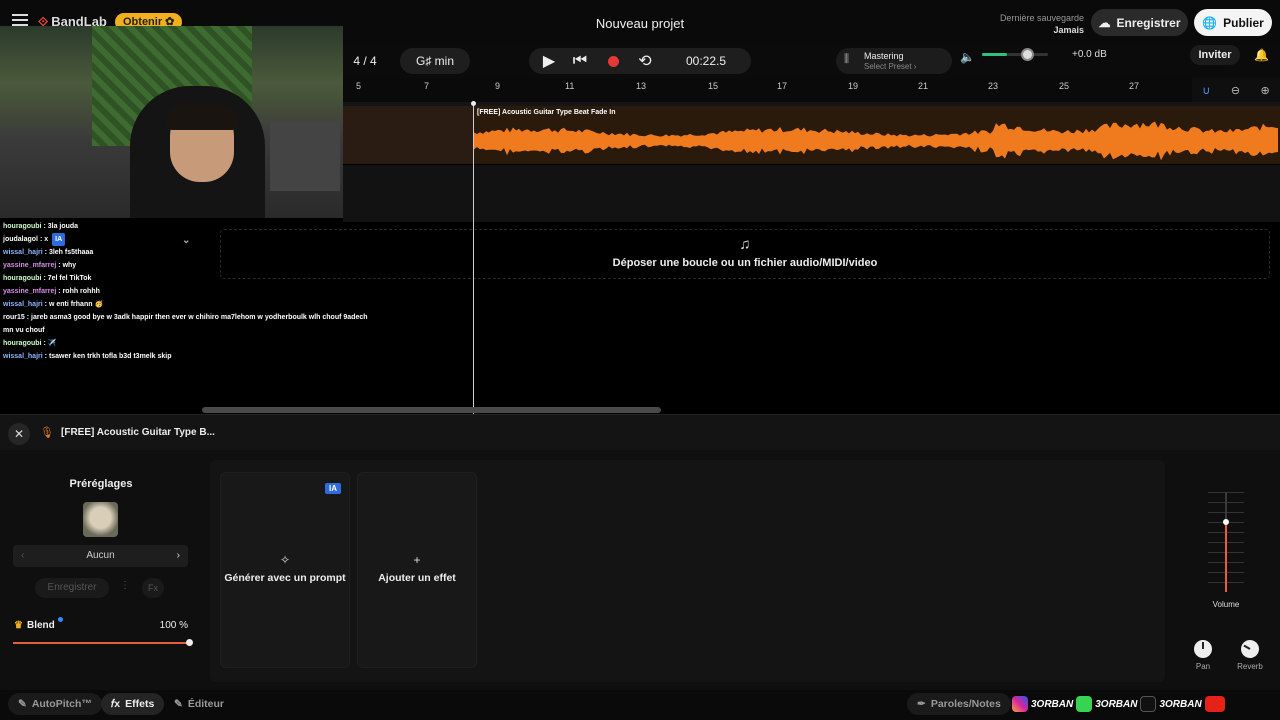  Describe the element at coordinates (76, 304) in the screenshot. I see `chat-text: w enti frhann 🥳` at that location.